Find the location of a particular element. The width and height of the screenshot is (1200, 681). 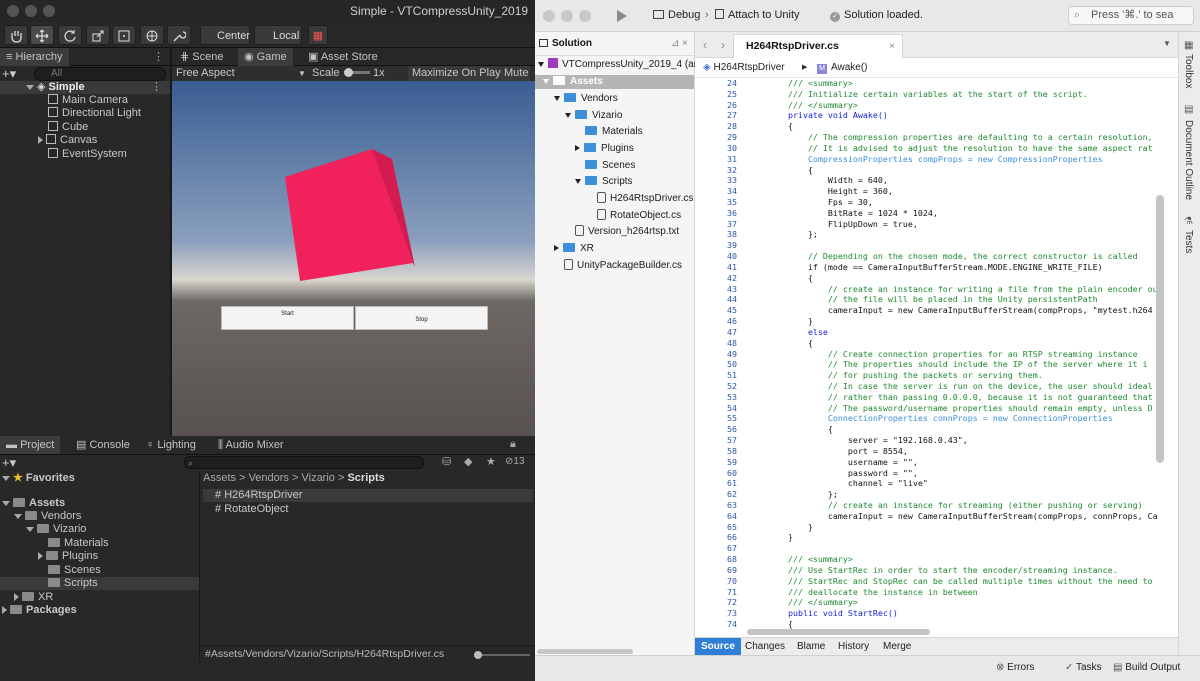

code-line: server = "192.168.0.43", is located at coordinates (858, 440).